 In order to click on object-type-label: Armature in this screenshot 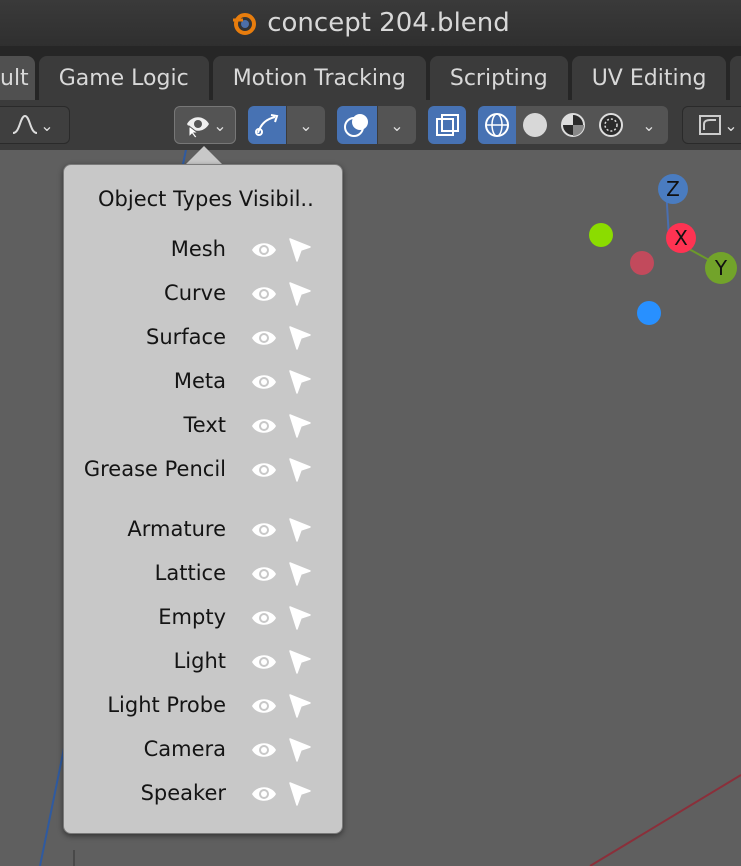, I will do `click(176, 529)`.